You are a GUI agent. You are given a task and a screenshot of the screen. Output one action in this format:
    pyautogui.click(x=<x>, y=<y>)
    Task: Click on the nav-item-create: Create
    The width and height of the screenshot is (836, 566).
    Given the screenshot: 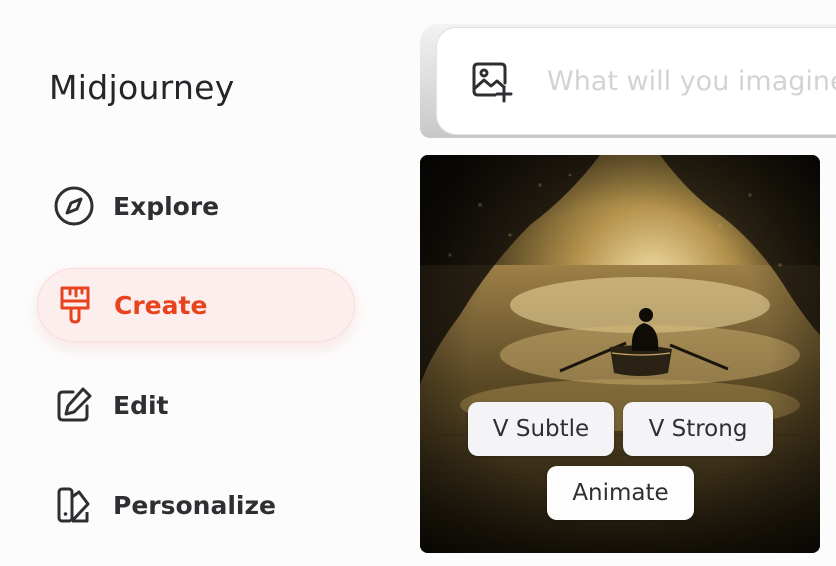 What is the action you would take?
    pyautogui.click(x=196, y=305)
    